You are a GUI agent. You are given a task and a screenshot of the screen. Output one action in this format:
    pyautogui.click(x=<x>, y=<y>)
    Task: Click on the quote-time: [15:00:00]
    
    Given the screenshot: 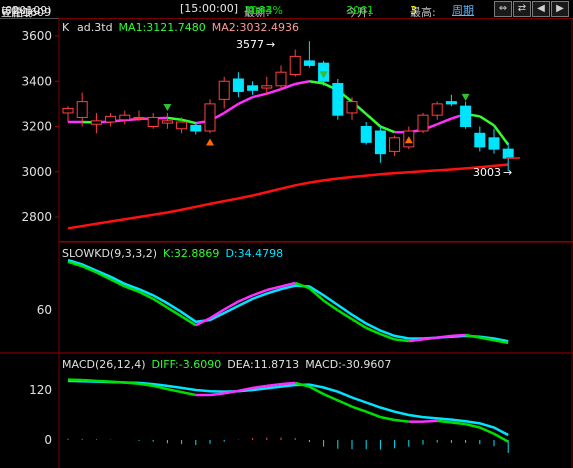 What is the action you would take?
    pyautogui.click(x=209, y=8)
    